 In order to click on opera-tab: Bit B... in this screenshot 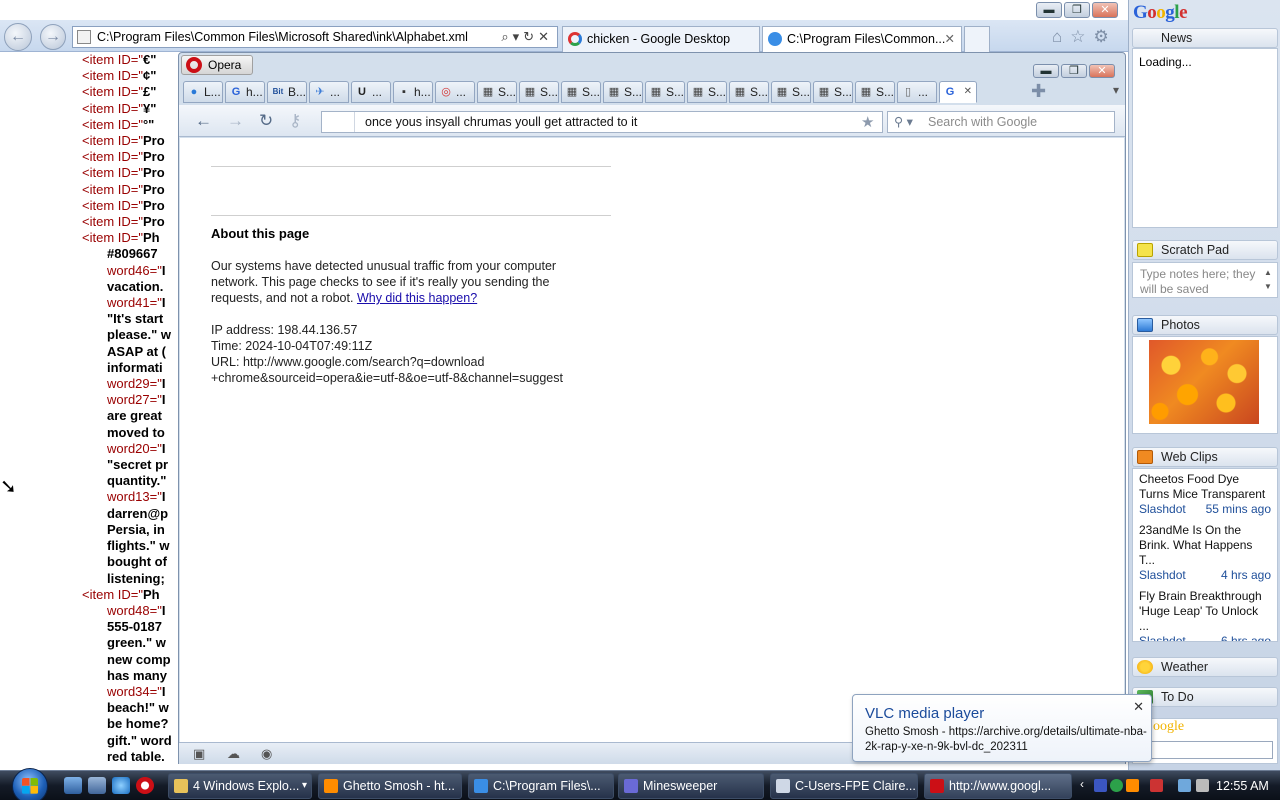, I will do `click(287, 92)`.